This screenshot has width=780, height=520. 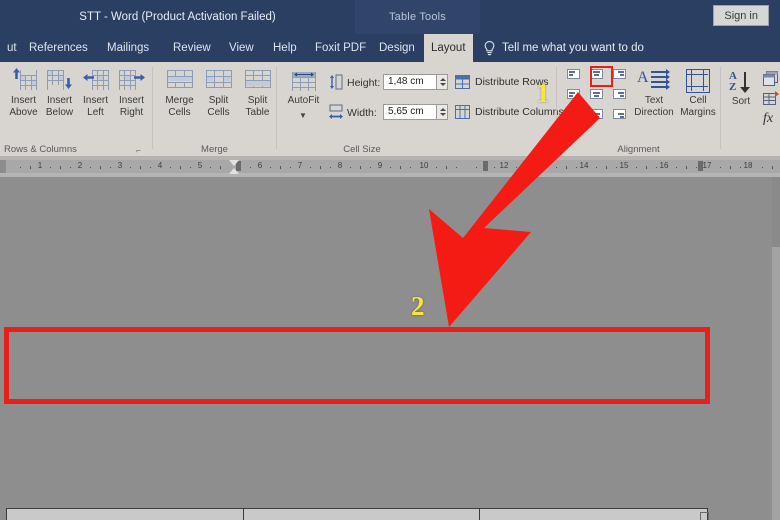 What do you see at coordinates (768, 119) in the screenshot?
I see `formula-fx-icon: fx` at bounding box center [768, 119].